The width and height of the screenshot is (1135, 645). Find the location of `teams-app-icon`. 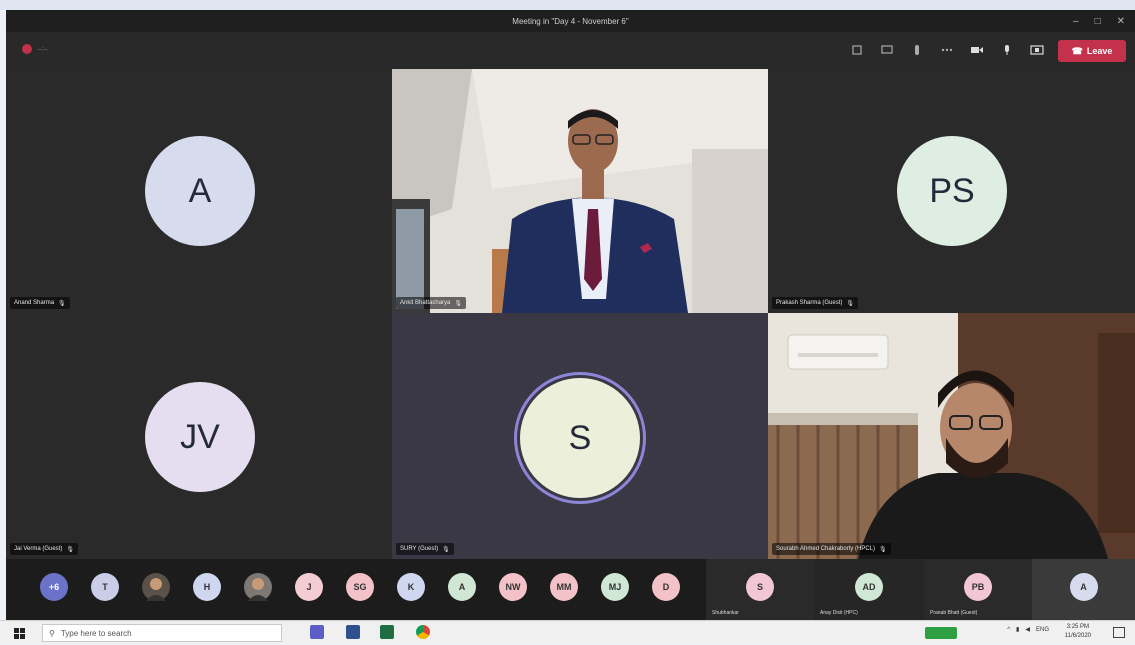

teams-app-icon is located at coordinates (317, 632).